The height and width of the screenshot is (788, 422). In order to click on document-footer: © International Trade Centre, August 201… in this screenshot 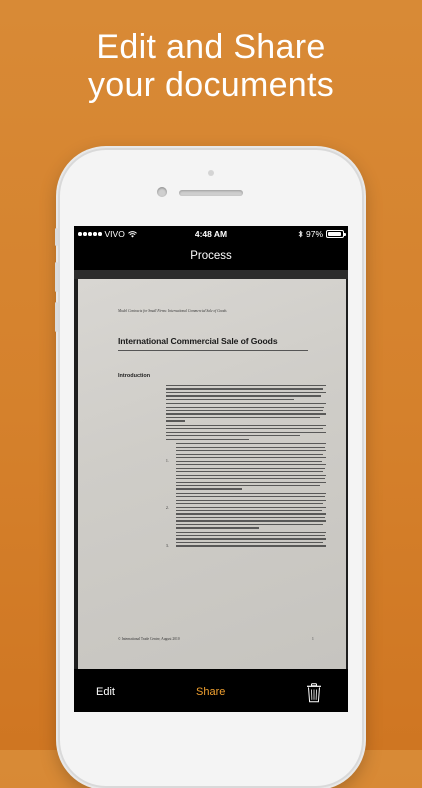, I will do `click(149, 639)`.